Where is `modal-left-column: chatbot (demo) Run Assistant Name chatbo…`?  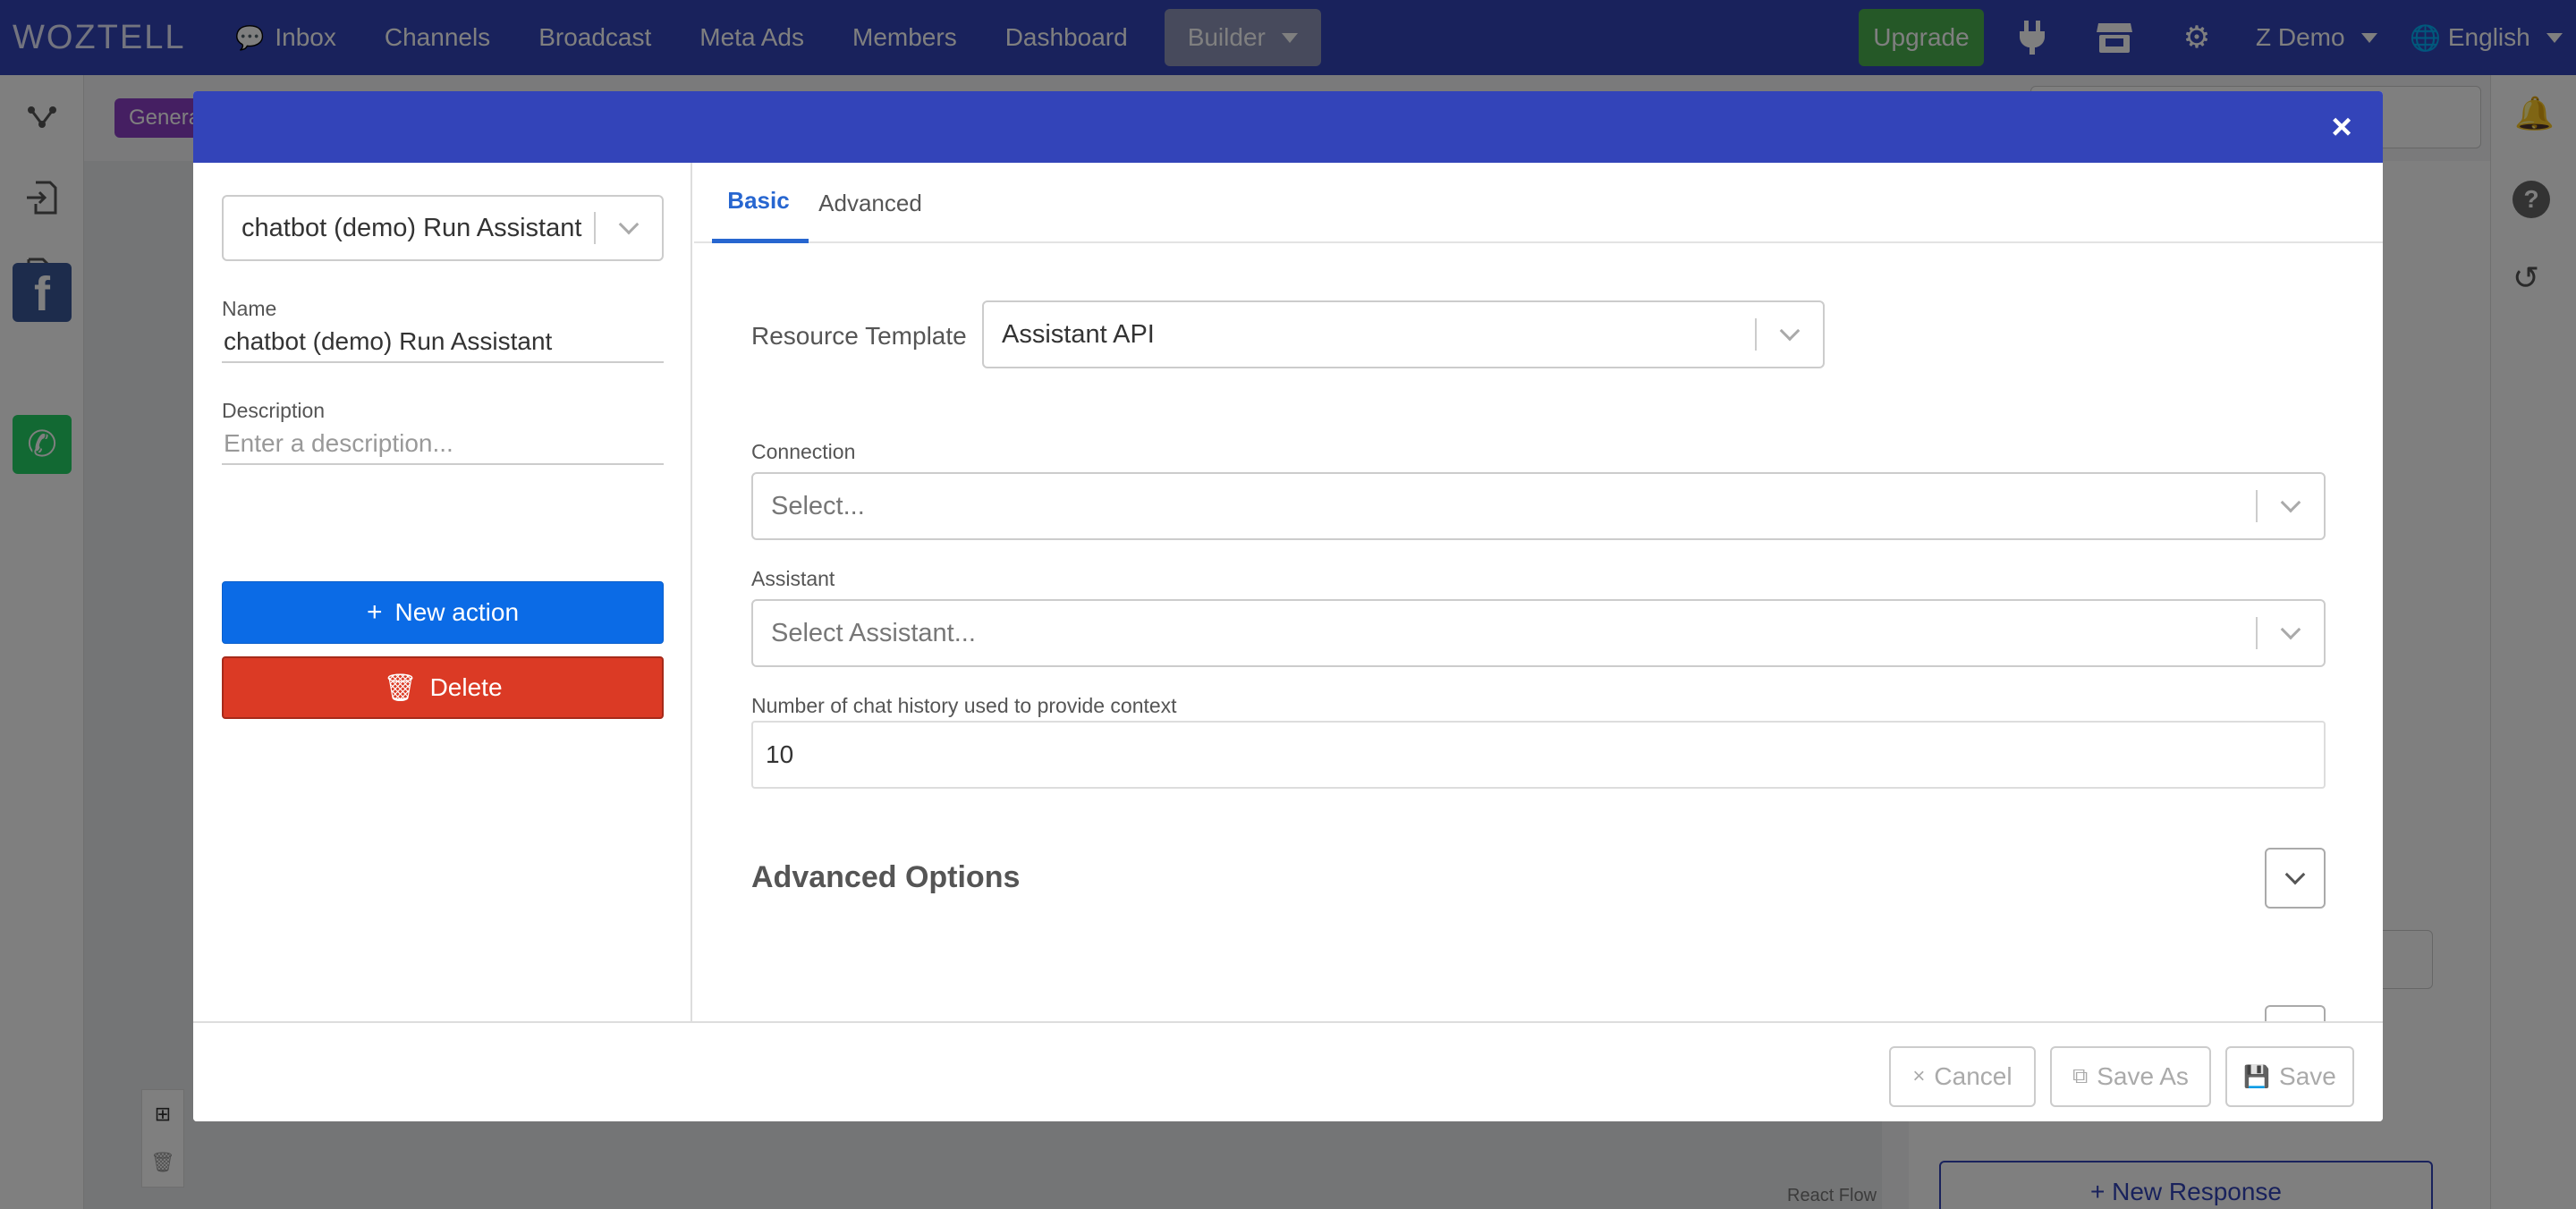
modal-left-column: chatbot (demo) Run Assistant Name chatbo… is located at coordinates (442, 592).